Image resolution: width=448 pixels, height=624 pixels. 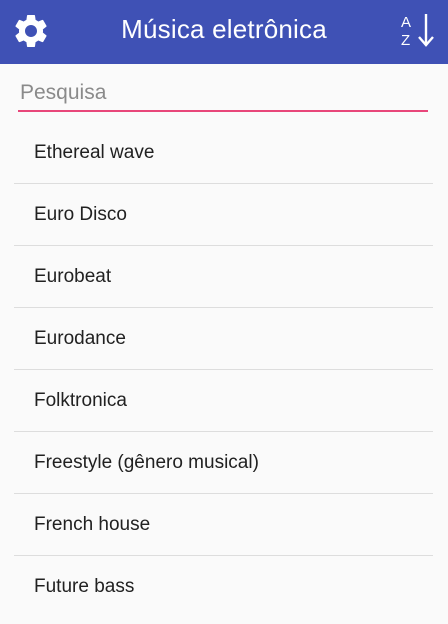 I want to click on search-underline, so click(x=223, y=111).